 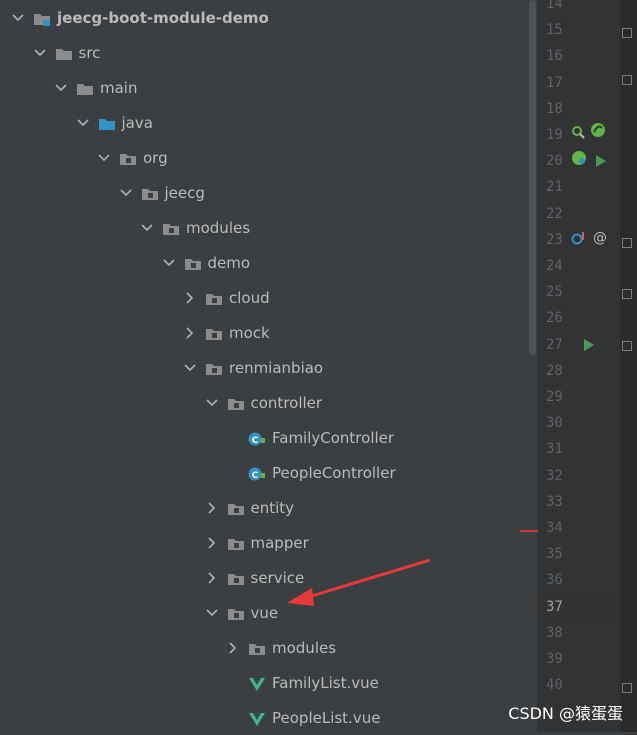 What do you see at coordinates (554, 606) in the screenshot?
I see `line-number: 37` at bounding box center [554, 606].